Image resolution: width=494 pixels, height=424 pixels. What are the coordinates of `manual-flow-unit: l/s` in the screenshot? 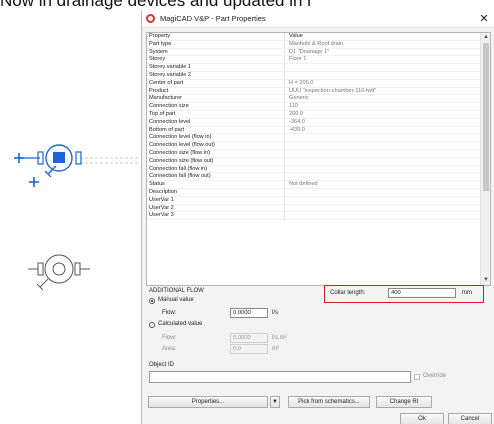 It's located at (275, 313).